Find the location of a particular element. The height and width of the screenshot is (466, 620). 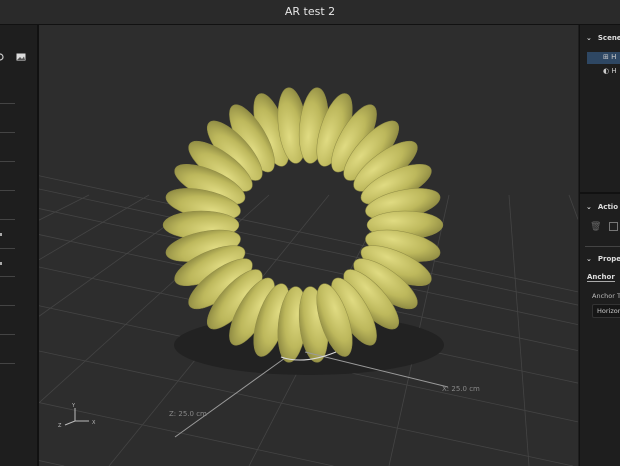

z-dimension-label: Z: 25.0 cm is located at coordinates (188, 414).